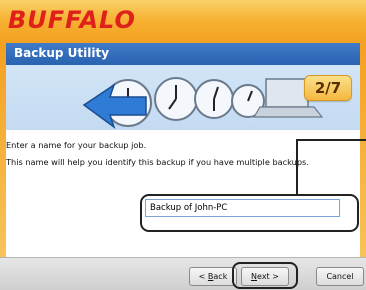 This screenshot has width=366, height=290. What do you see at coordinates (265, 275) in the screenshot?
I see `next-highlight-box` at bounding box center [265, 275].